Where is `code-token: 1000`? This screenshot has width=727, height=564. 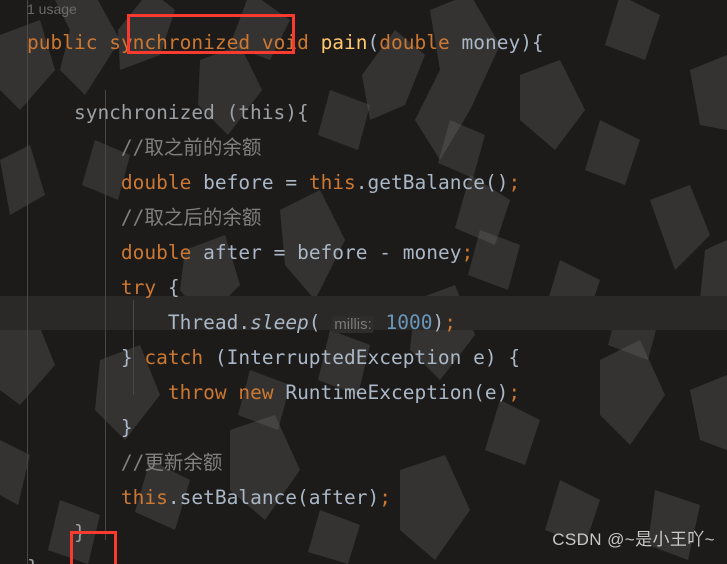 code-token: 1000 is located at coordinates (409, 322).